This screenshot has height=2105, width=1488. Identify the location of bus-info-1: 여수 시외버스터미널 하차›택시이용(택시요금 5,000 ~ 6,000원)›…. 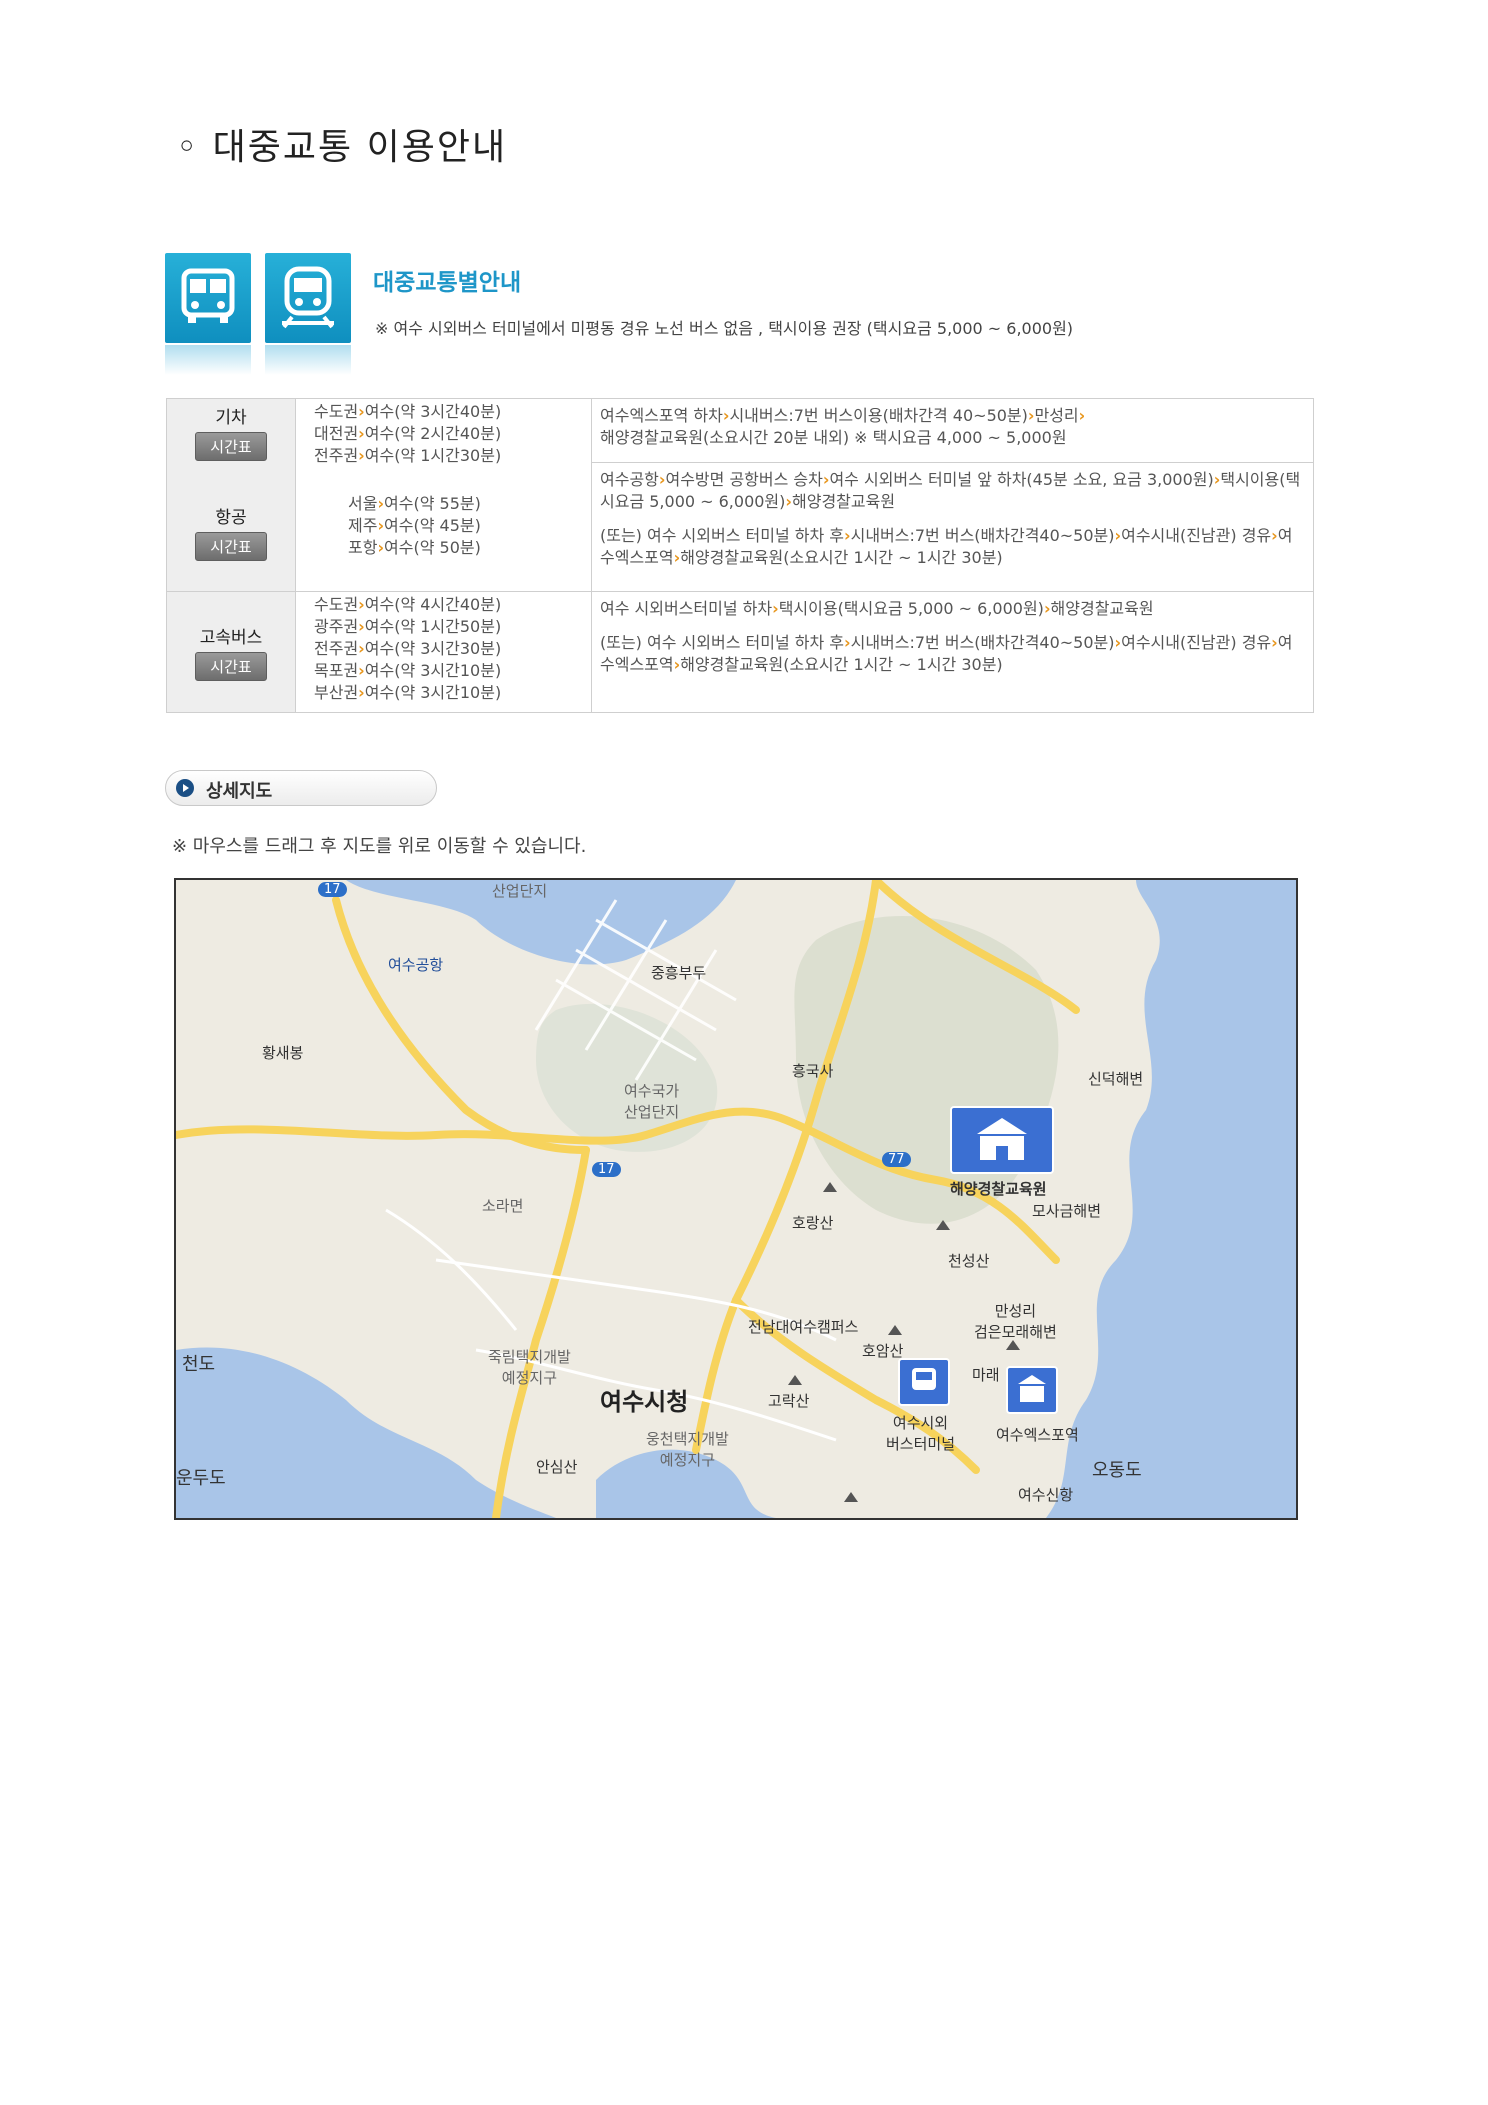
(877, 608).